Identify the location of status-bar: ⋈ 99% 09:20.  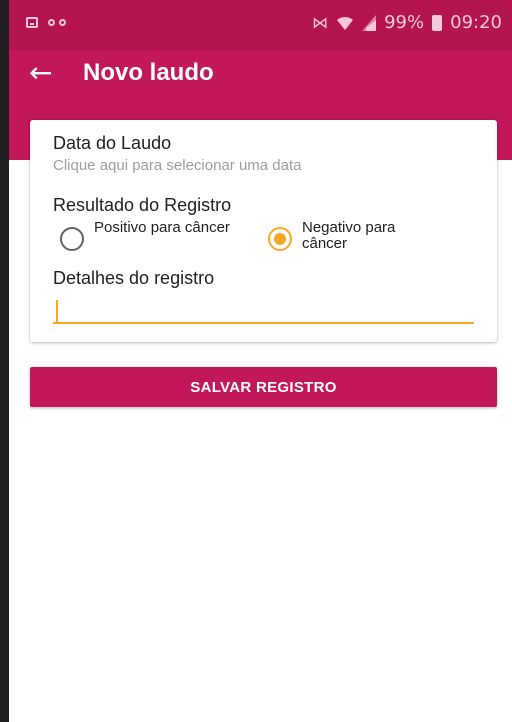
(260, 25).